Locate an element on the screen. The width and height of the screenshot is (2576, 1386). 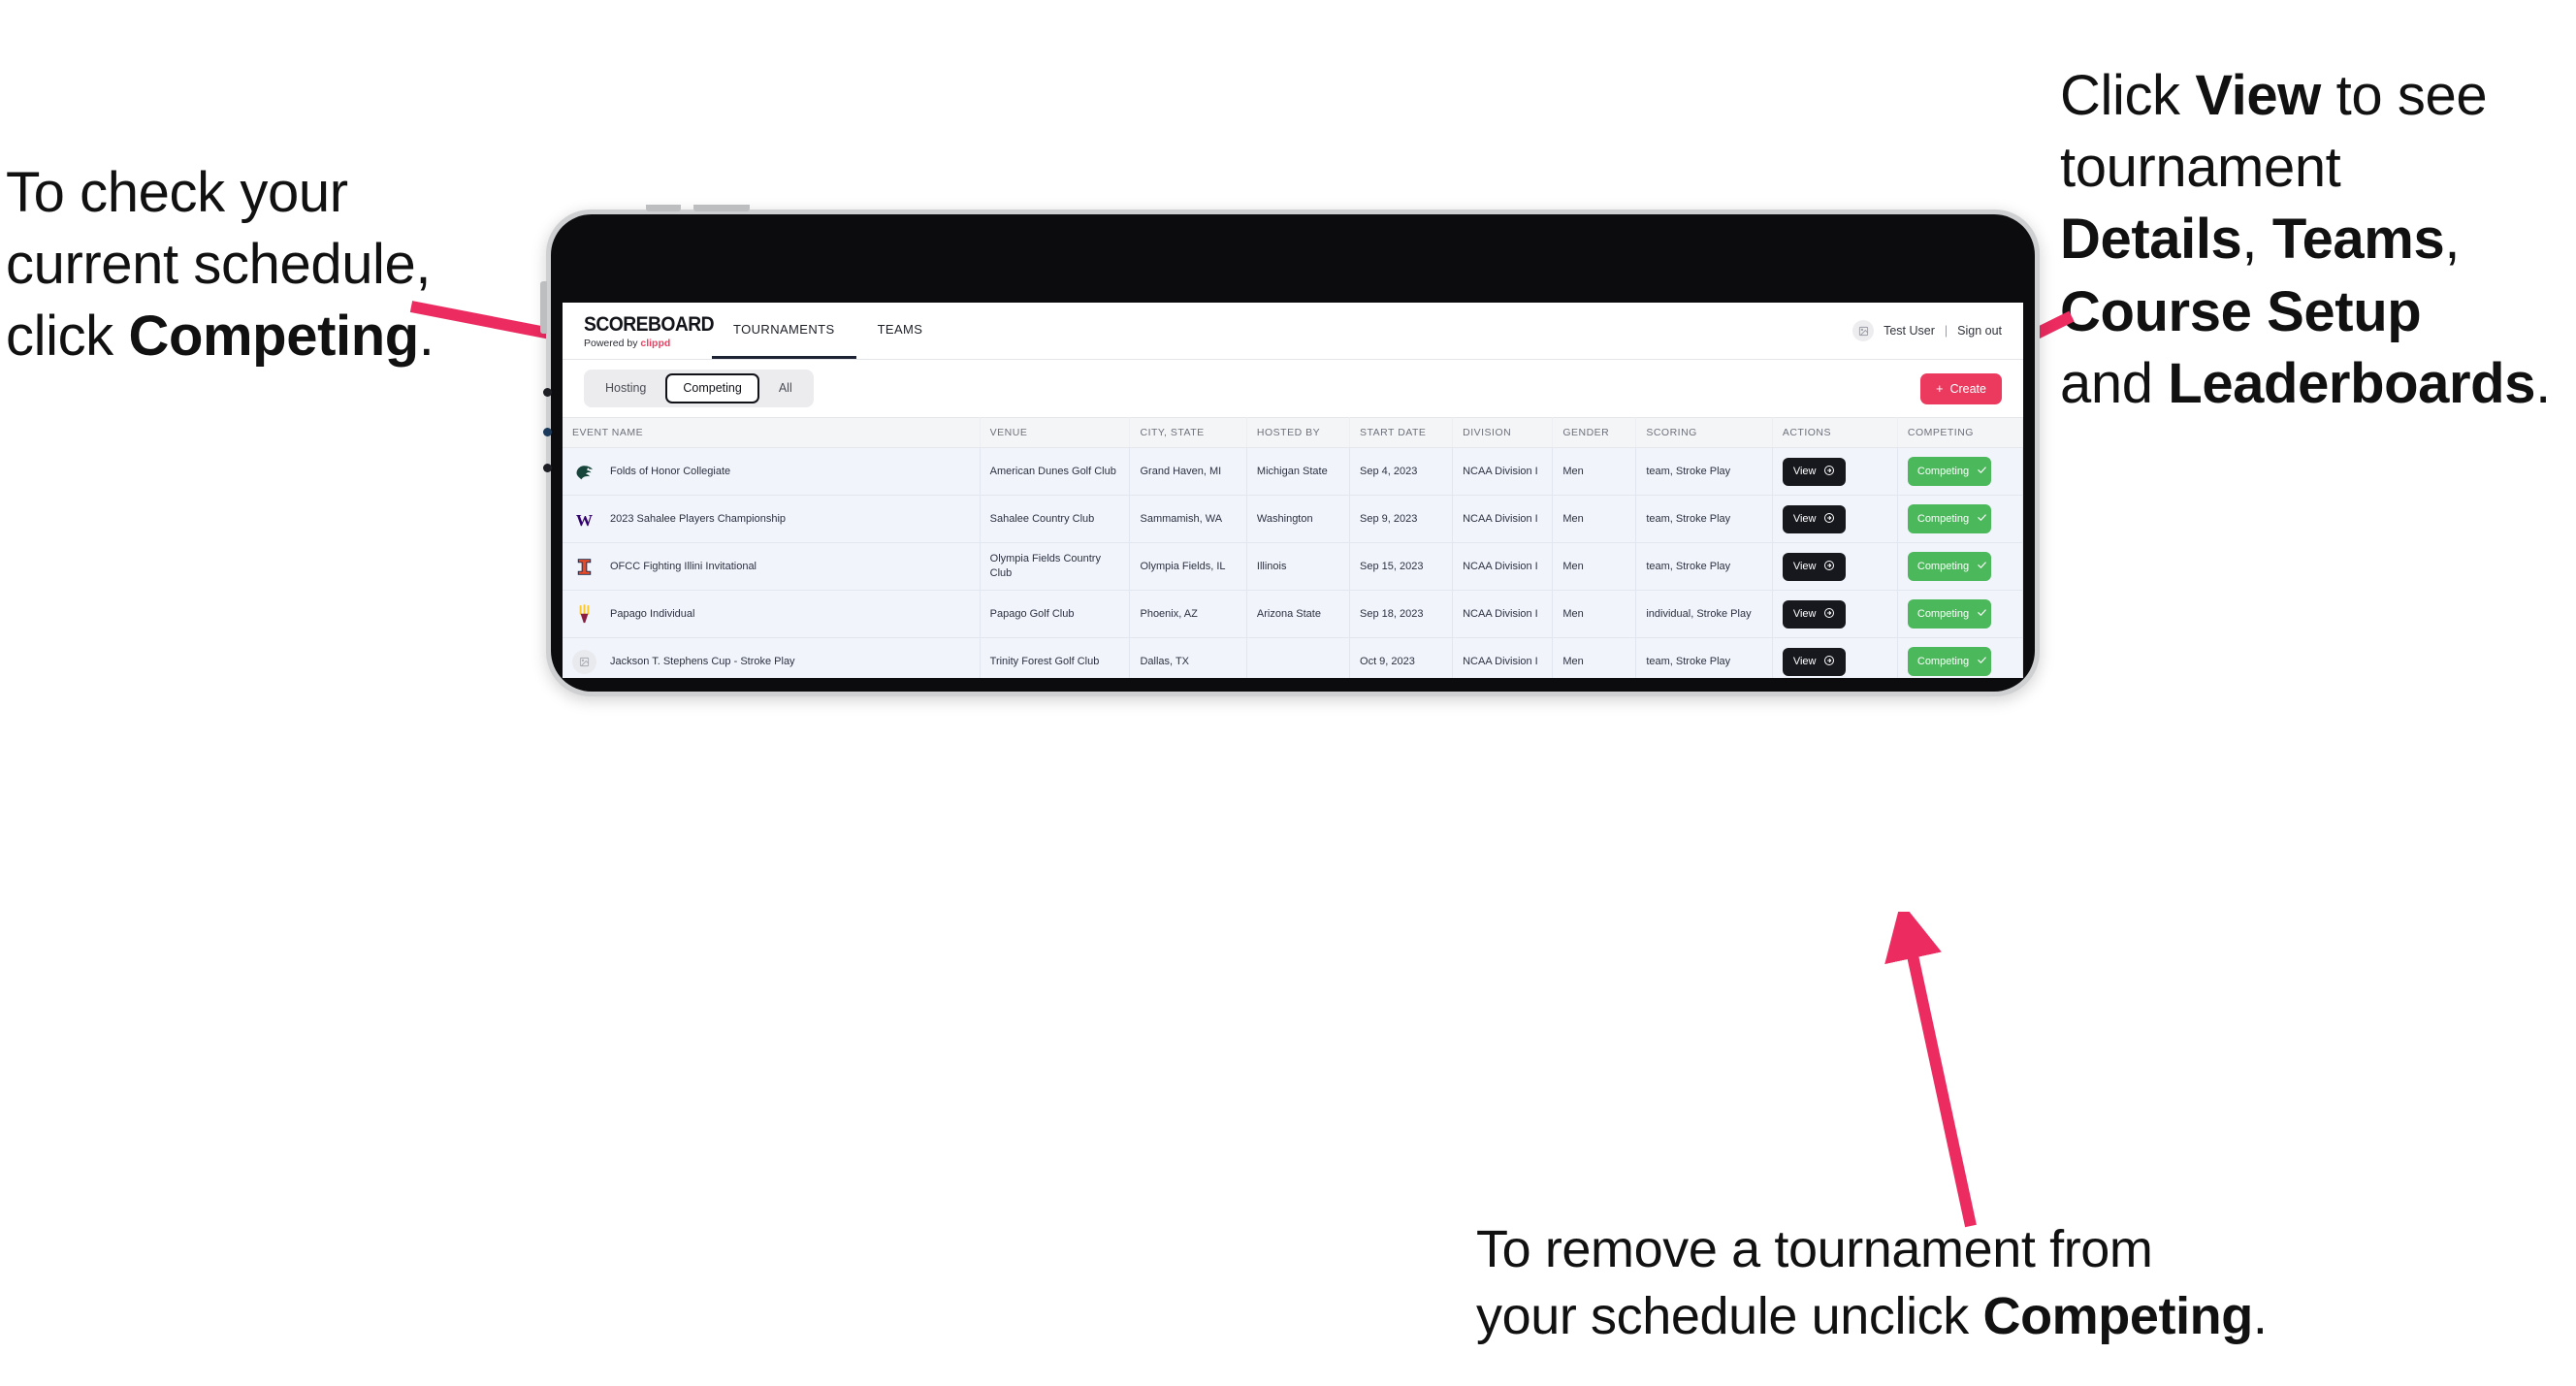
cell-city-state: Dallas, TX is located at coordinates (1188, 657).